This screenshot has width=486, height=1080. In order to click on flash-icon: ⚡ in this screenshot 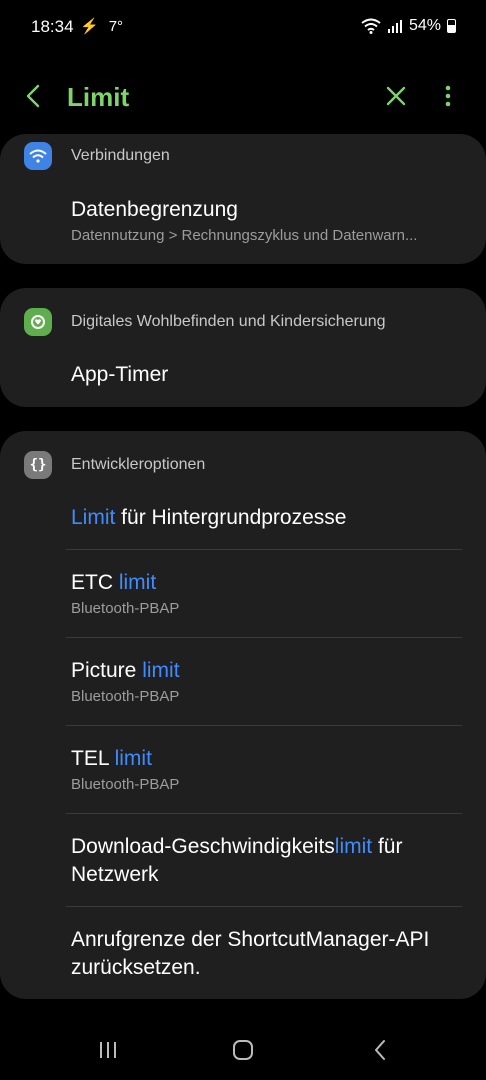, I will do `click(89, 26)`.